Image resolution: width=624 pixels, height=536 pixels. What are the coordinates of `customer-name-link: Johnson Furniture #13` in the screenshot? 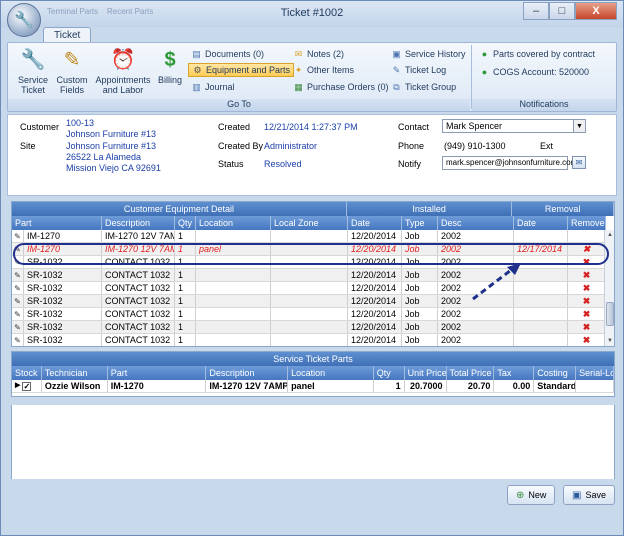 It's located at (111, 134).